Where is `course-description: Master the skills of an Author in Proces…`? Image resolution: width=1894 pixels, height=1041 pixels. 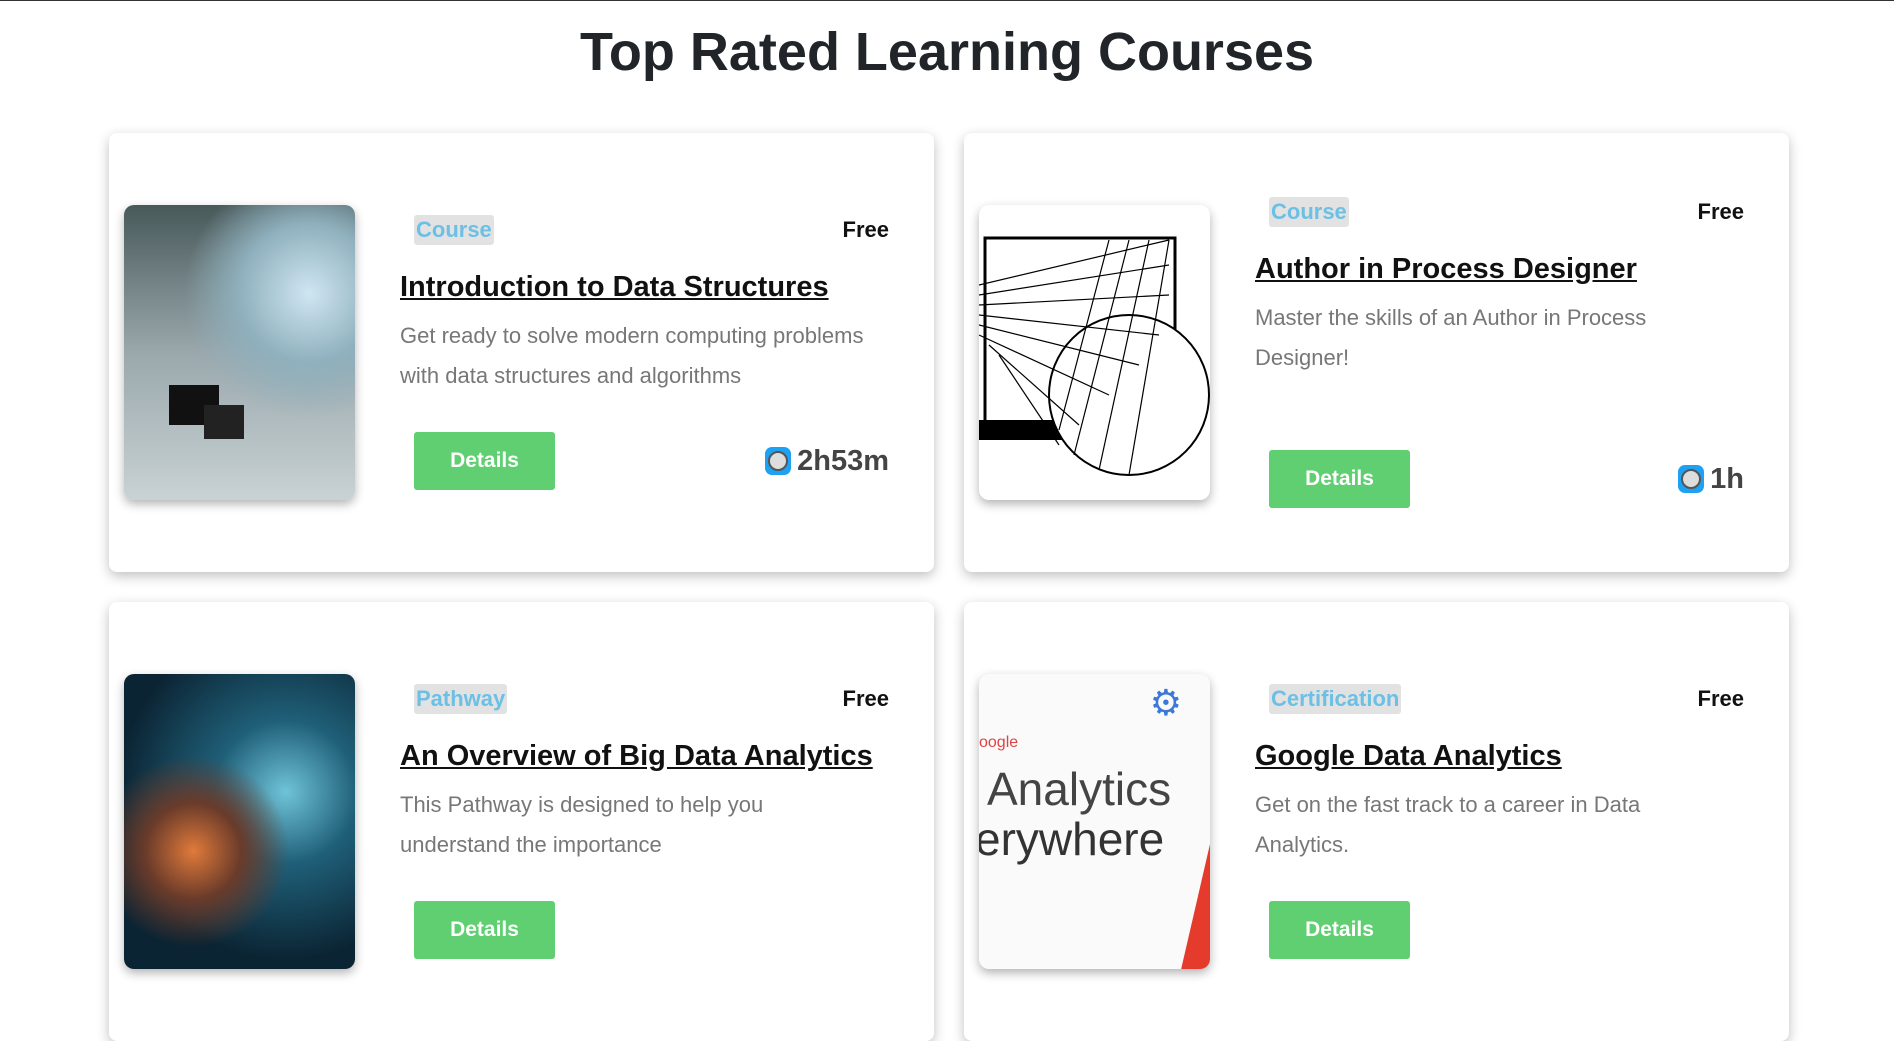 course-description: Master the skills of an Author in Proces… is located at coordinates (1451, 337).